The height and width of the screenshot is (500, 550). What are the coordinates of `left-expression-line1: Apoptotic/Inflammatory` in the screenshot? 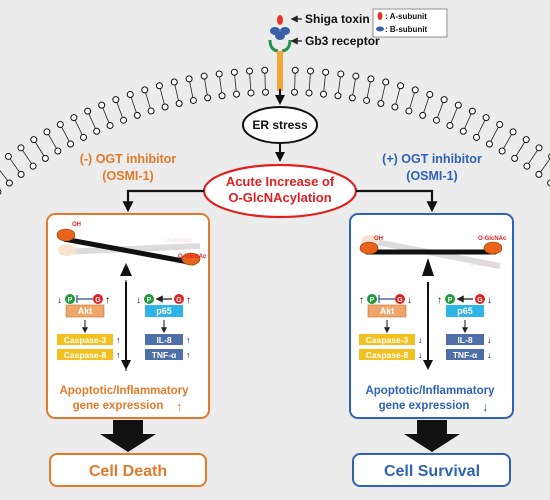 It's located at (124, 391).